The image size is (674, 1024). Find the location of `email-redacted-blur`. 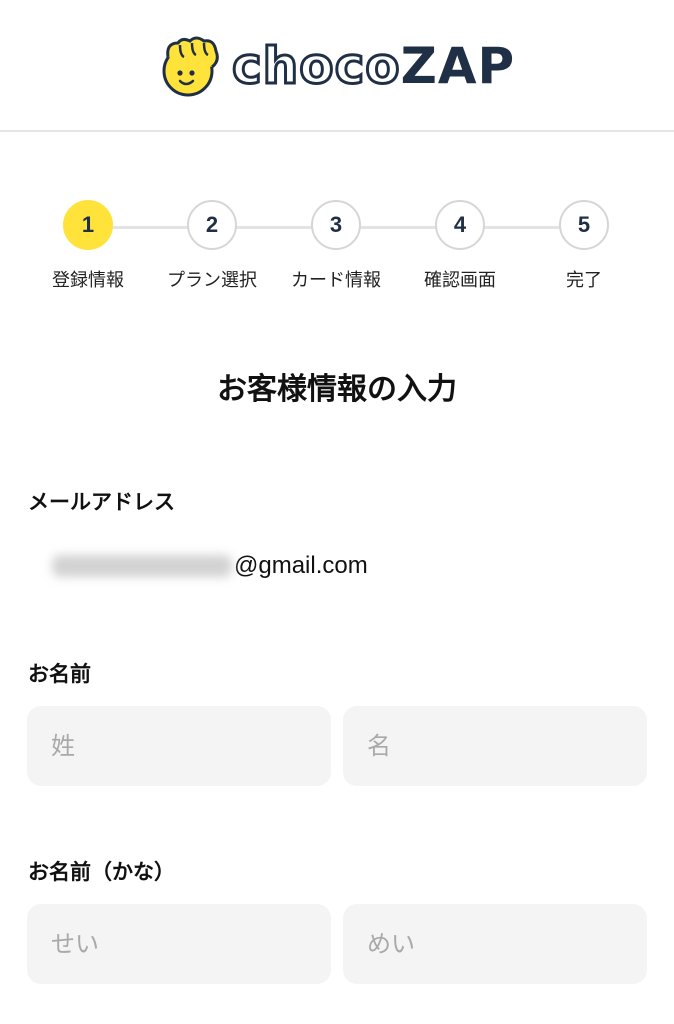

email-redacted-blur is located at coordinates (142, 566).